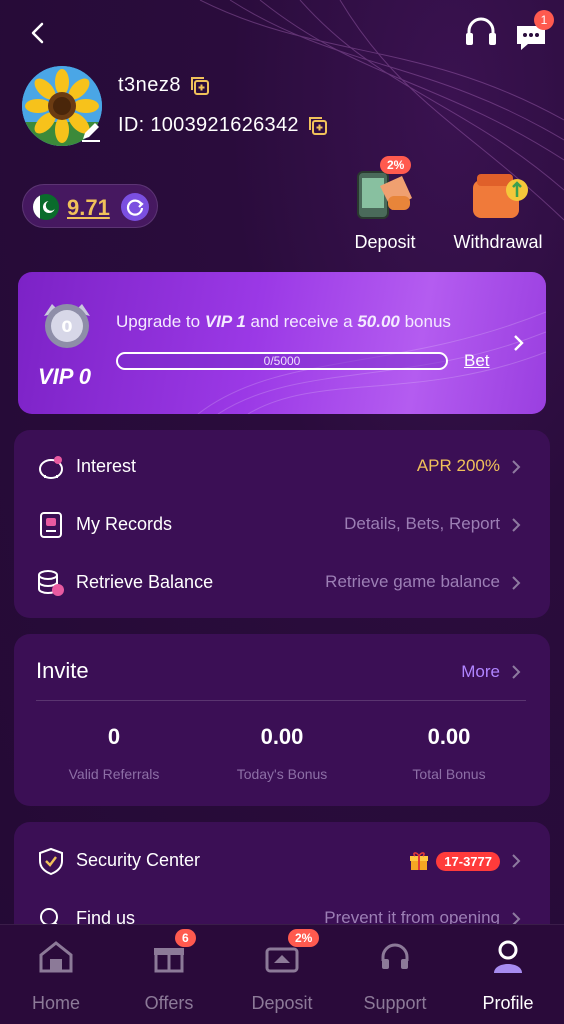 This screenshot has width=564, height=1024. What do you see at coordinates (64, 376) in the screenshot?
I see `vip-level: VIP 0` at bounding box center [64, 376].